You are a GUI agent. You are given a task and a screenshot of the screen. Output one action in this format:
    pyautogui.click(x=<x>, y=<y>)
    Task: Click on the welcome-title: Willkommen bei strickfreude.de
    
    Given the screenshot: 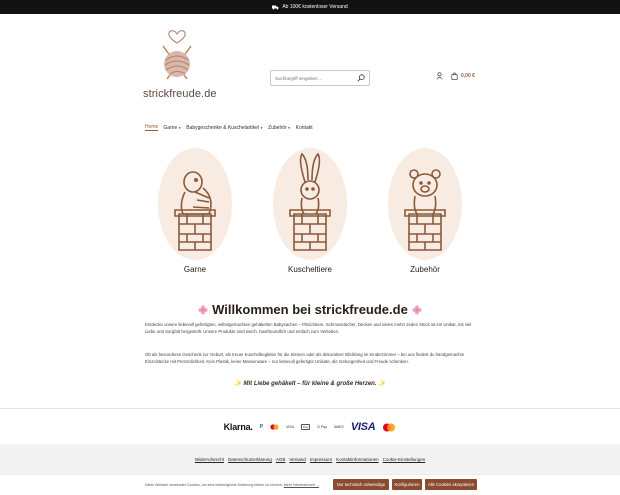 What is the action you would take?
    pyautogui.click(x=310, y=309)
    